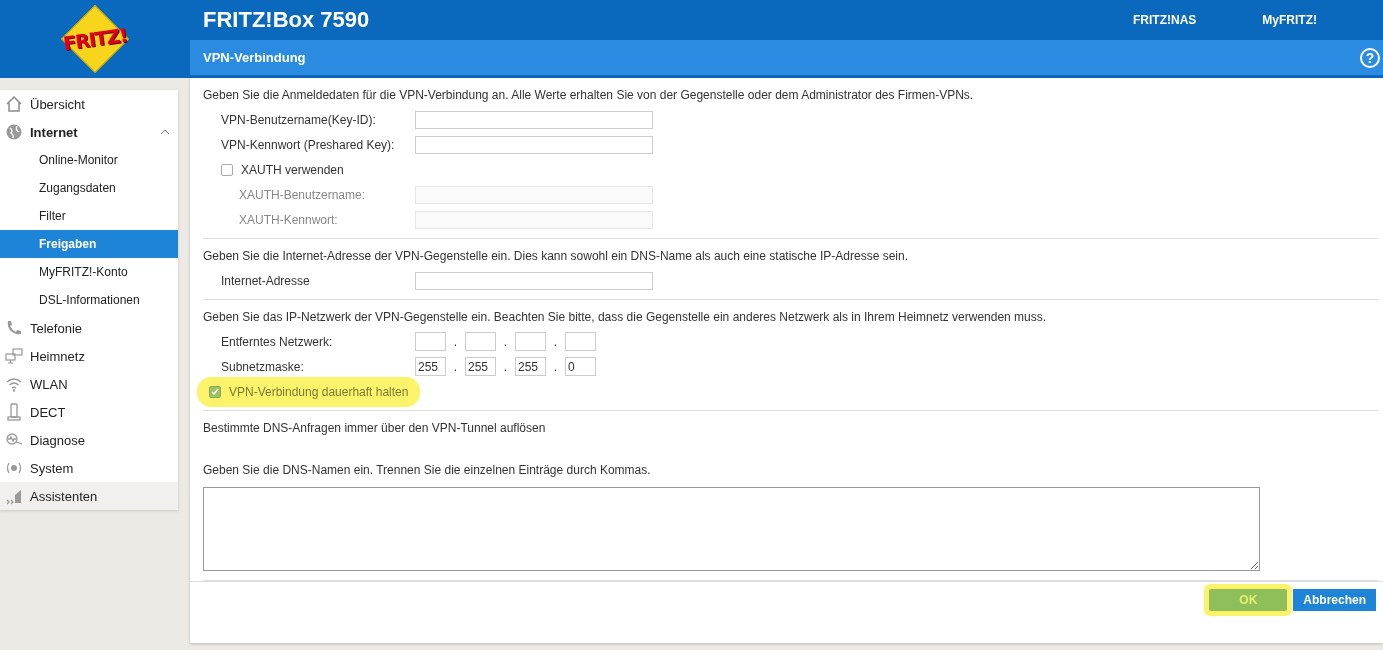  Describe the element at coordinates (287, 20) in the screenshot. I see `product-title: FRITZ!Box 7590` at that location.